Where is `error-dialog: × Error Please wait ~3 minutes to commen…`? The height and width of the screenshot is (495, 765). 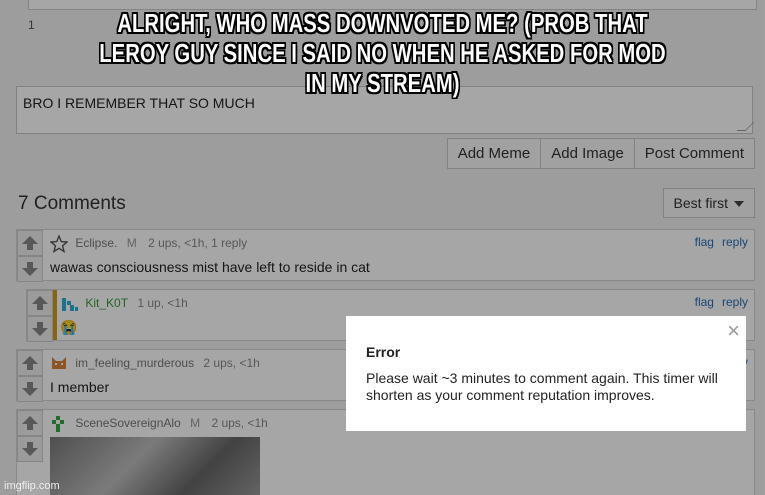
error-dialog: × Error Please wait ~3 minutes to commen… is located at coordinates (546, 373).